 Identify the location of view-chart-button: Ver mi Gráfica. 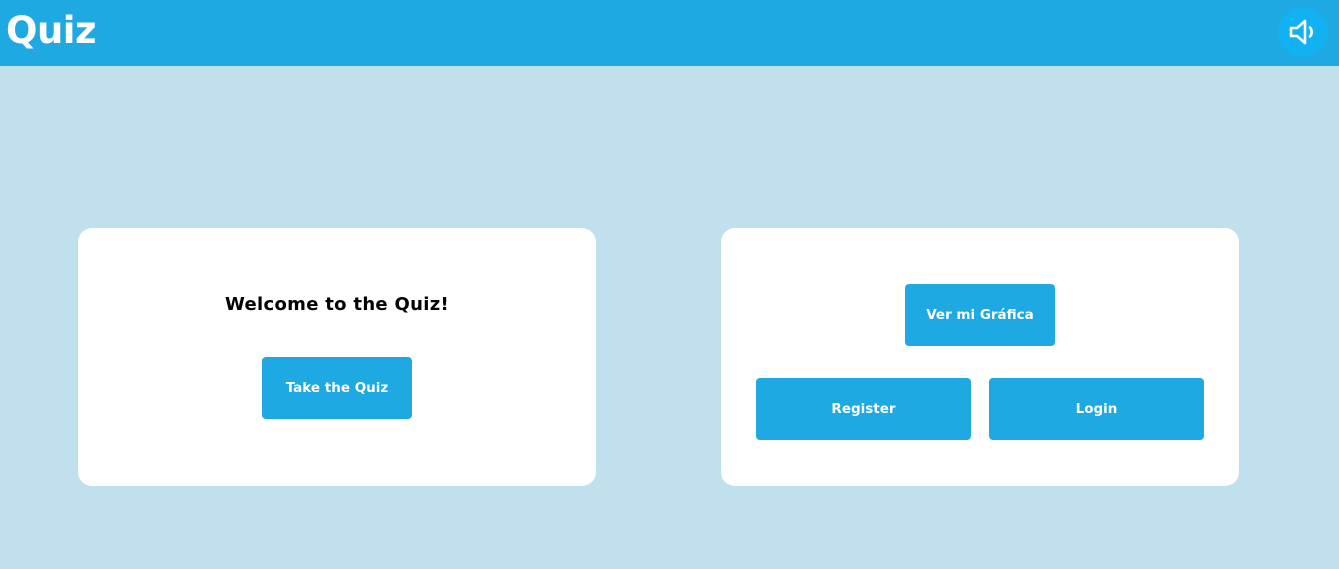
(980, 315).